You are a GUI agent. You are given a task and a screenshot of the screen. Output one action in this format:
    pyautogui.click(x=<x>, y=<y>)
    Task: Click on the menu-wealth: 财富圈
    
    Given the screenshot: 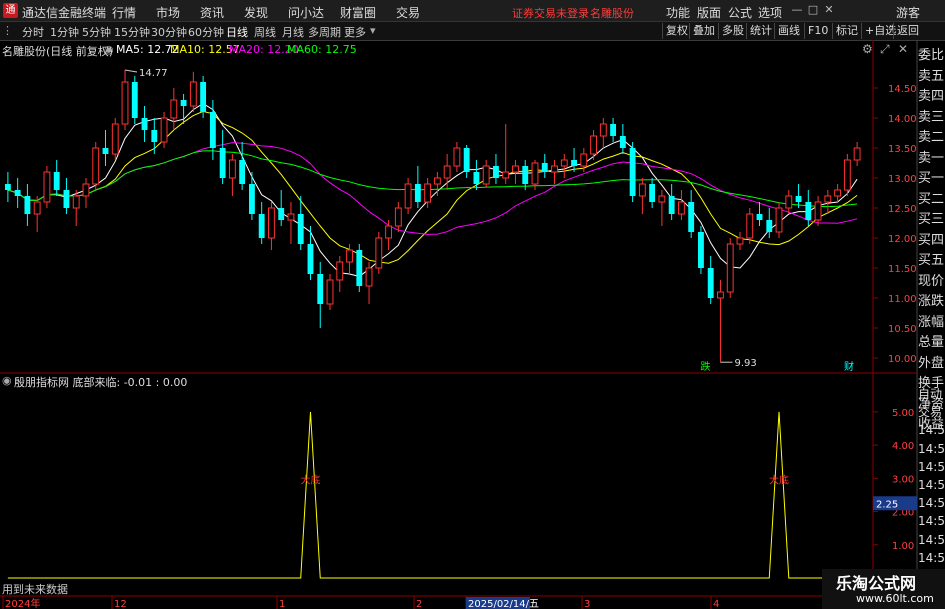 What is the action you would take?
    pyautogui.click(x=358, y=12)
    